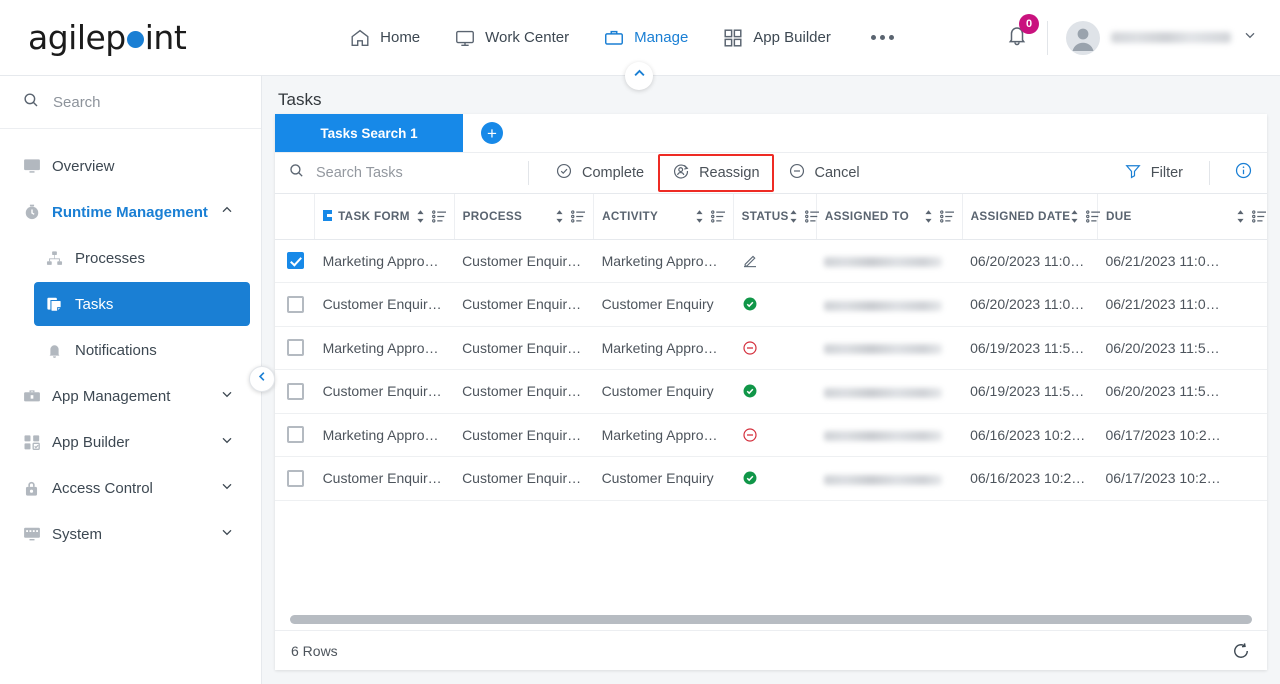 The width and height of the screenshot is (1280, 684). Describe the element at coordinates (775, 391) in the screenshot. I see `cell-status` at that location.